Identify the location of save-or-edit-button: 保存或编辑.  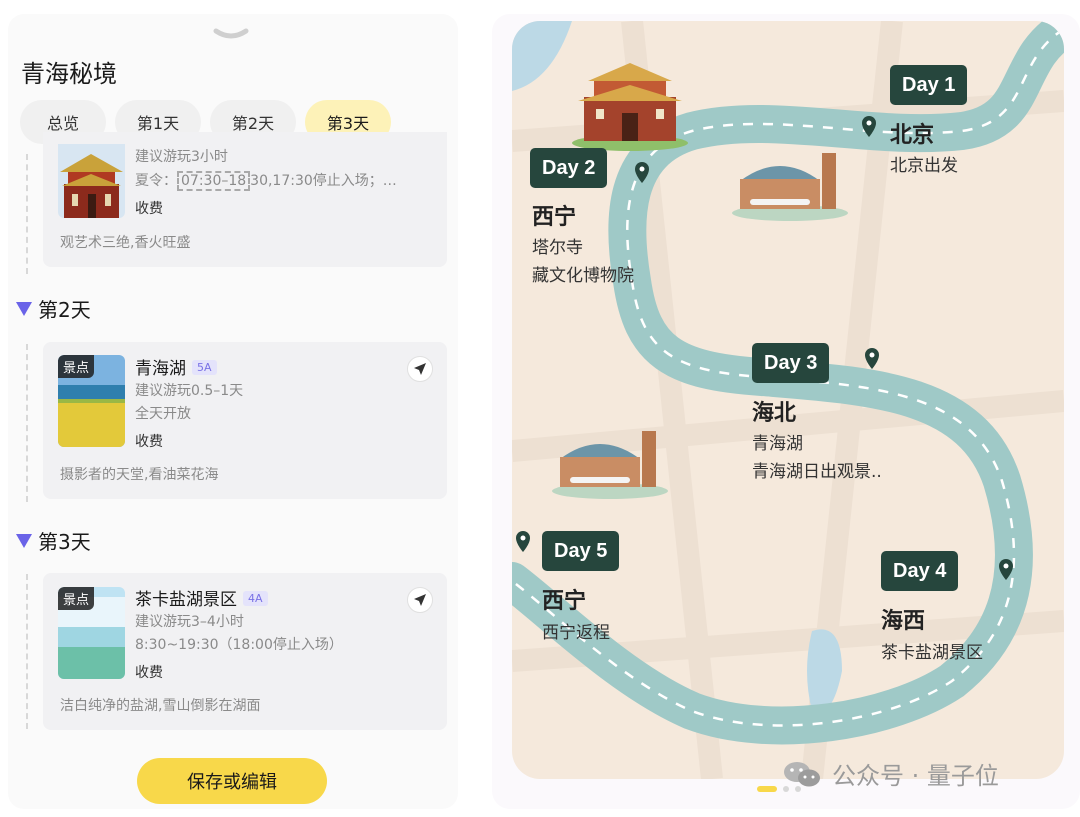
(232, 781).